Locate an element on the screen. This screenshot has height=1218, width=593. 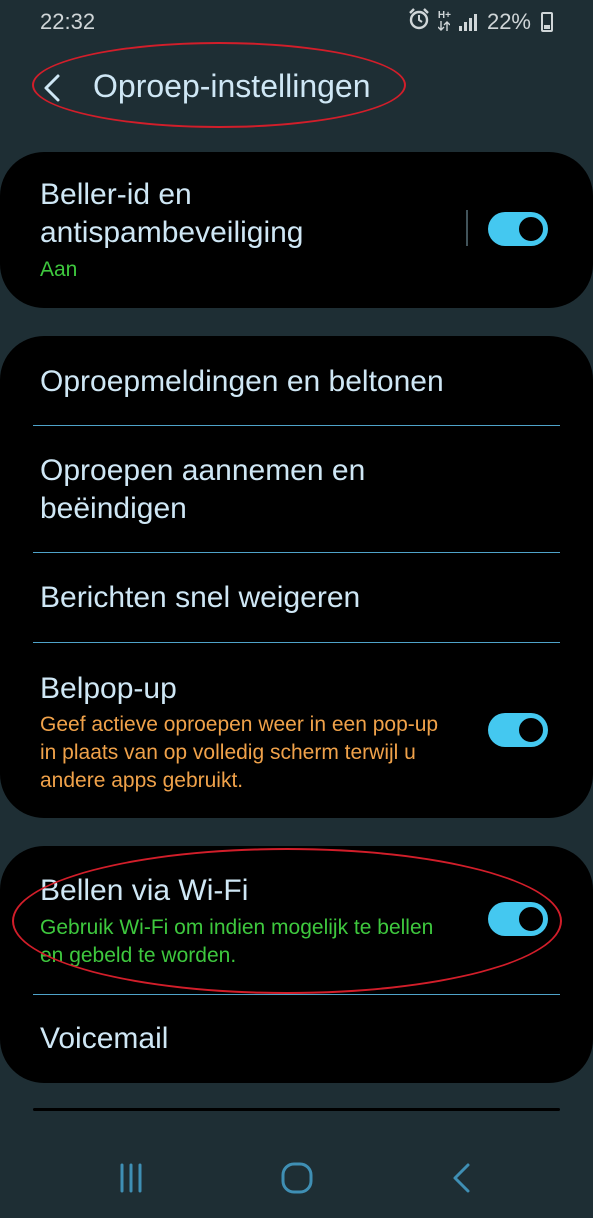
home-icon is located at coordinates (297, 1178).